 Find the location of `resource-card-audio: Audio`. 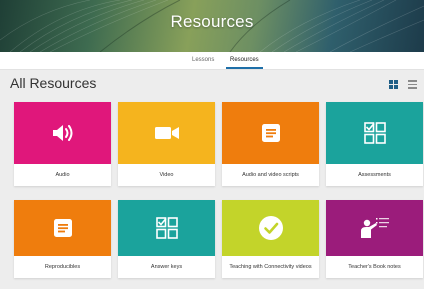

resource-card-audio: Audio is located at coordinates (62, 144).